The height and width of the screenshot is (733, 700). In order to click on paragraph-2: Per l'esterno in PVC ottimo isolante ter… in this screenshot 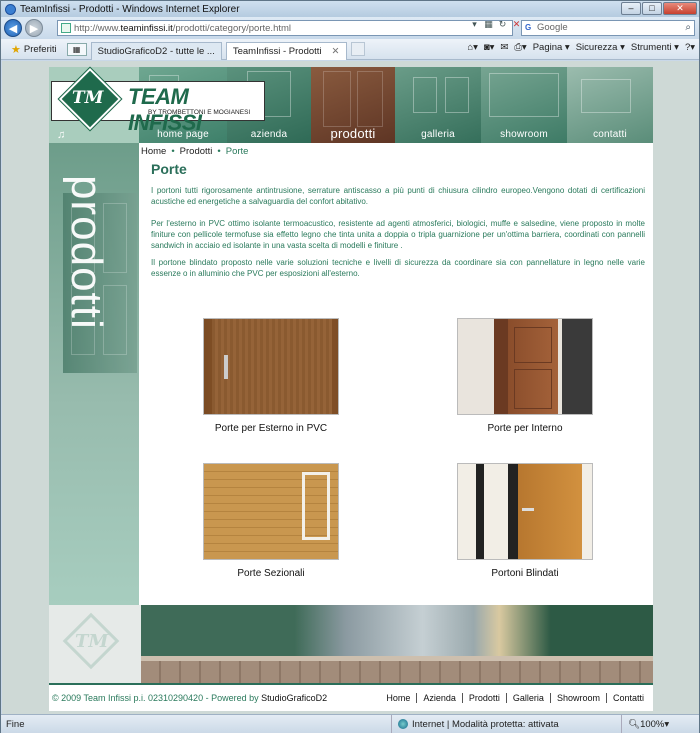, I will do `click(398, 234)`.